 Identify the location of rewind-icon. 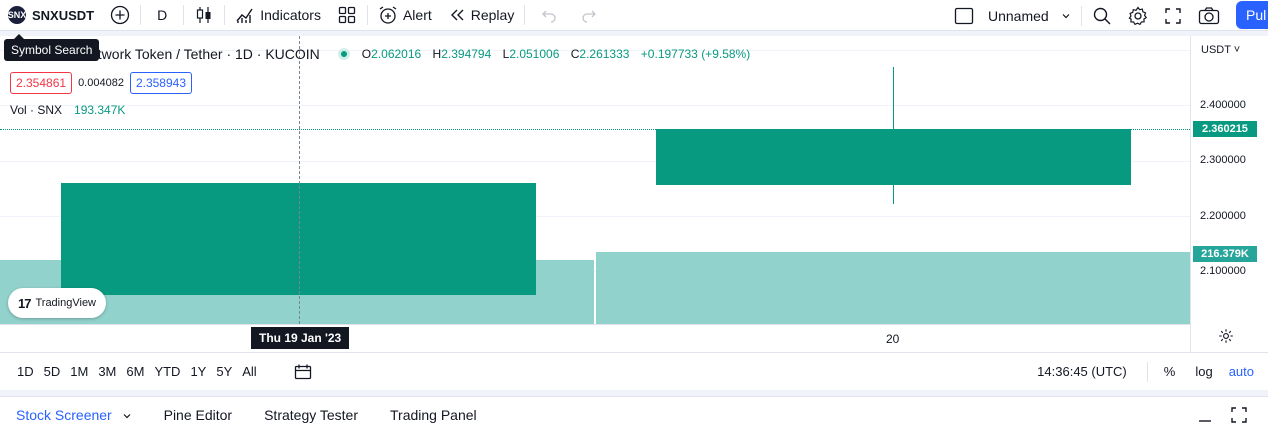
(457, 15).